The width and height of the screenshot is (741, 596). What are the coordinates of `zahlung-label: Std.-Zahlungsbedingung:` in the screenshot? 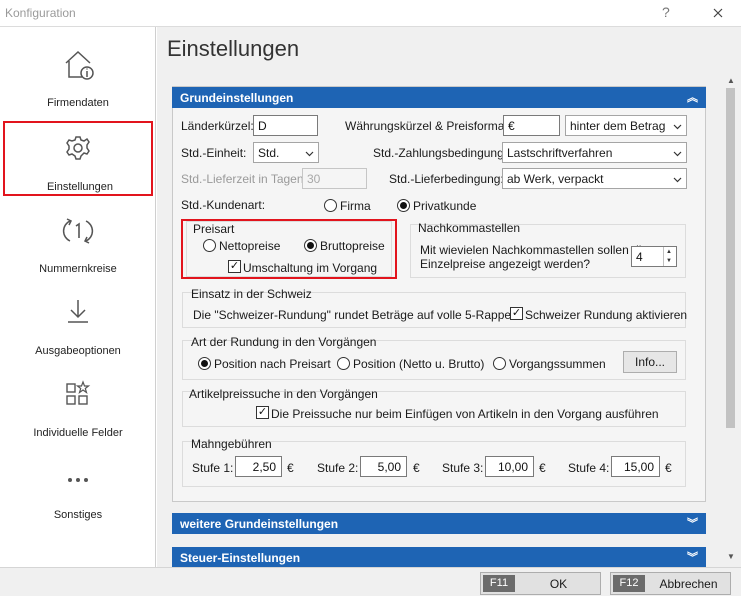 It's located at (440, 153).